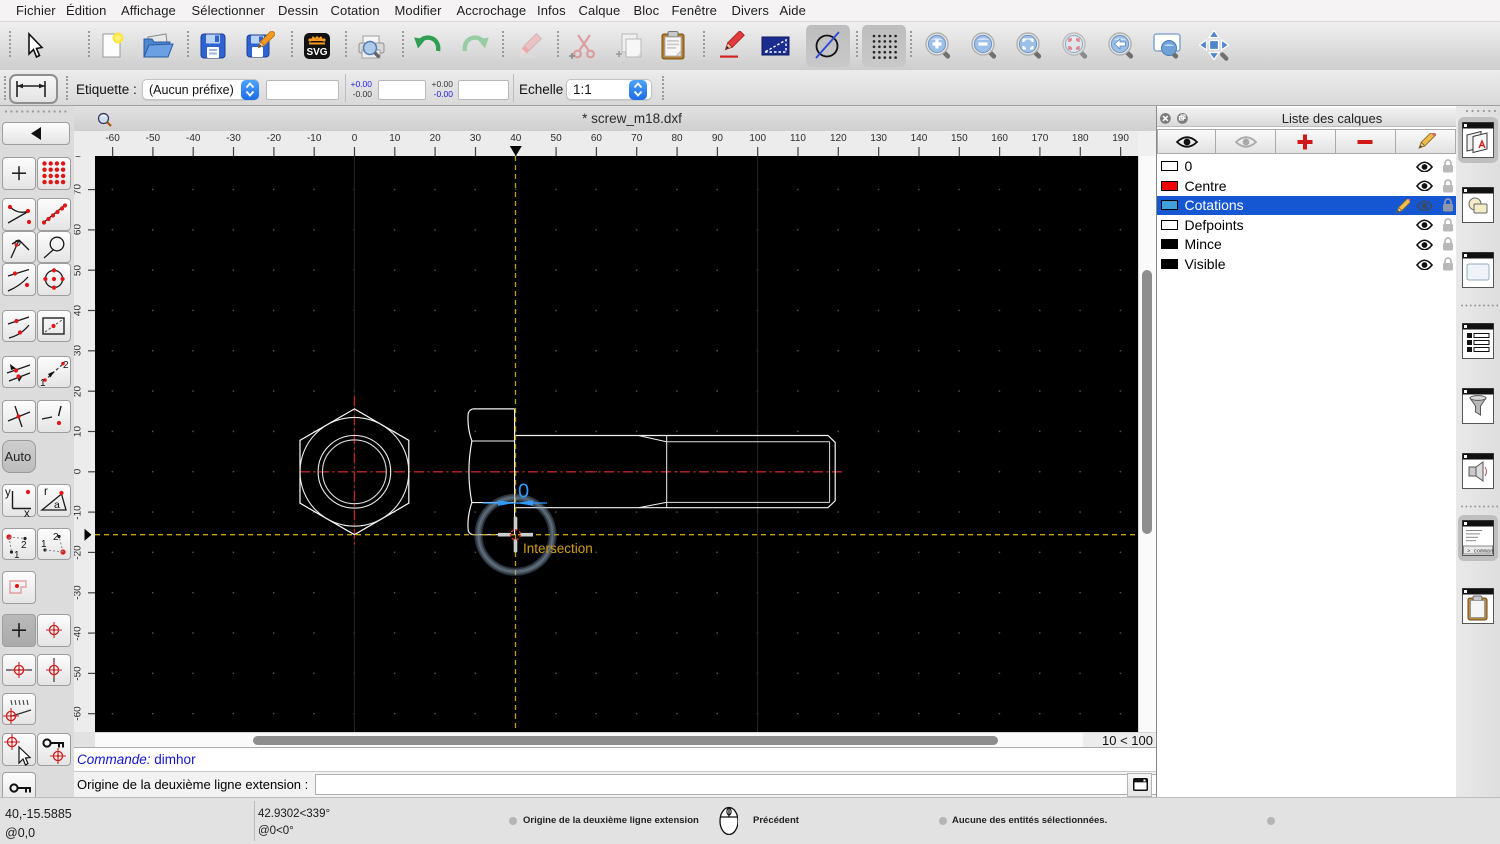 The image size is (1500, 844). I want to click on svg-text: Intersection, so click(558, 548).